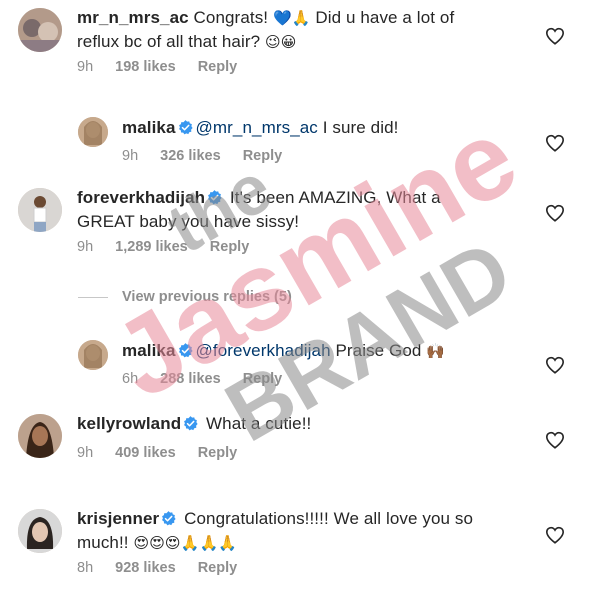 This screenshot has width=595, height=595. Describe the element at coordinates (130, 379) in the screenshot. I see `timestamp: 6h` at that location.